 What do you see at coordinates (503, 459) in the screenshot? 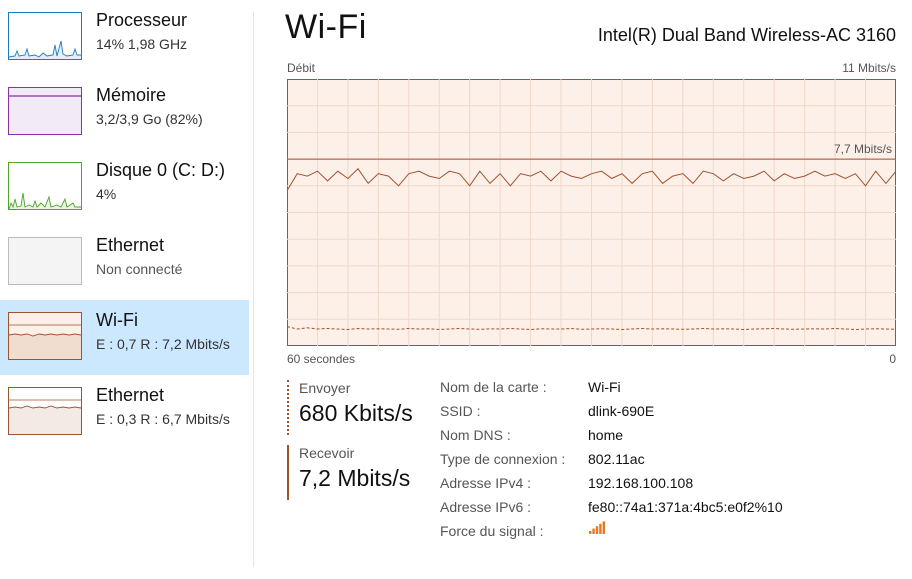
I see `property-key: Type de connexion :` at bounding box center [503, 459].